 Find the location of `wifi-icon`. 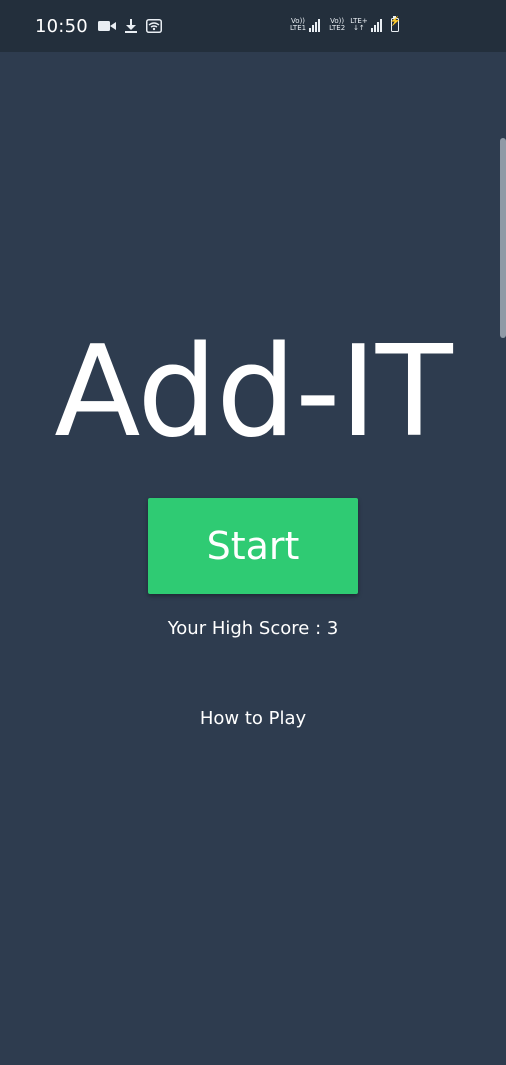

wifi-icon is located at coordinates (153, 26).